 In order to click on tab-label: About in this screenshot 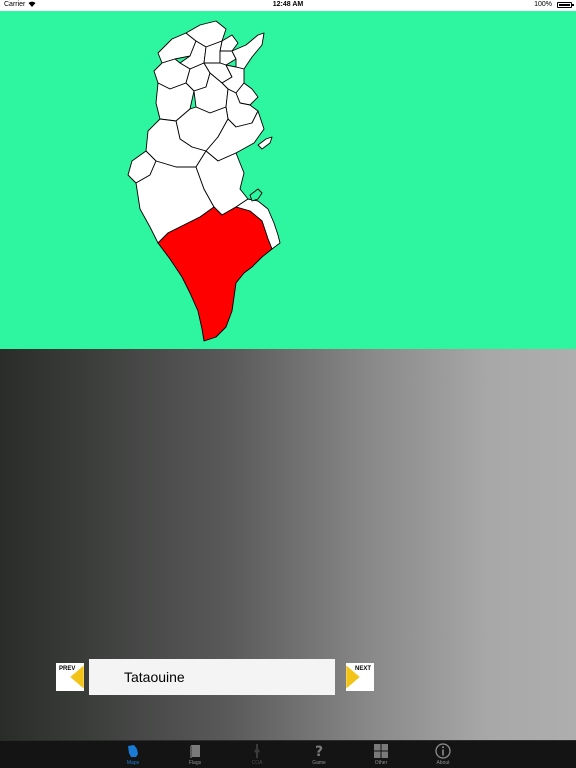, I will do `click(443, 763)`.